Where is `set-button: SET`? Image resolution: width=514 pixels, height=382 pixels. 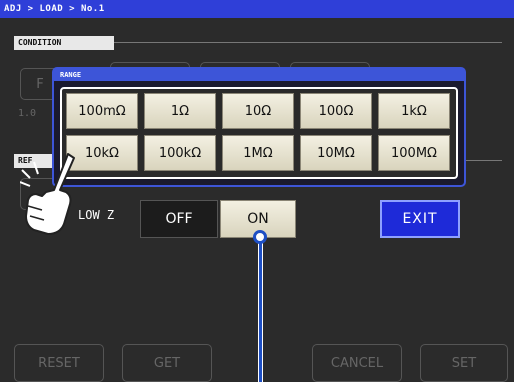 set-button: SET is located at coordinates (464, 363).